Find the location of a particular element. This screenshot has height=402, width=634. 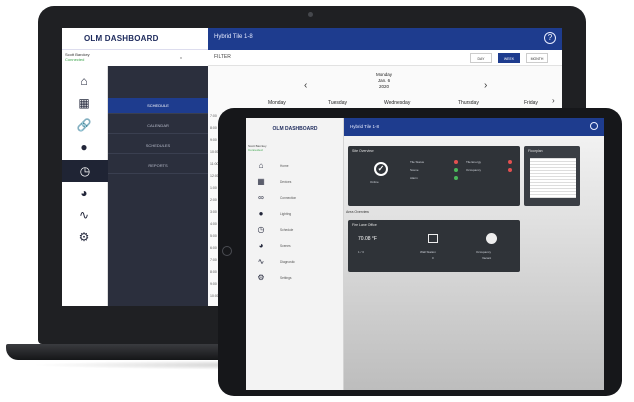

card-title: Fire Lane Office is located at coordinates (364, 225).